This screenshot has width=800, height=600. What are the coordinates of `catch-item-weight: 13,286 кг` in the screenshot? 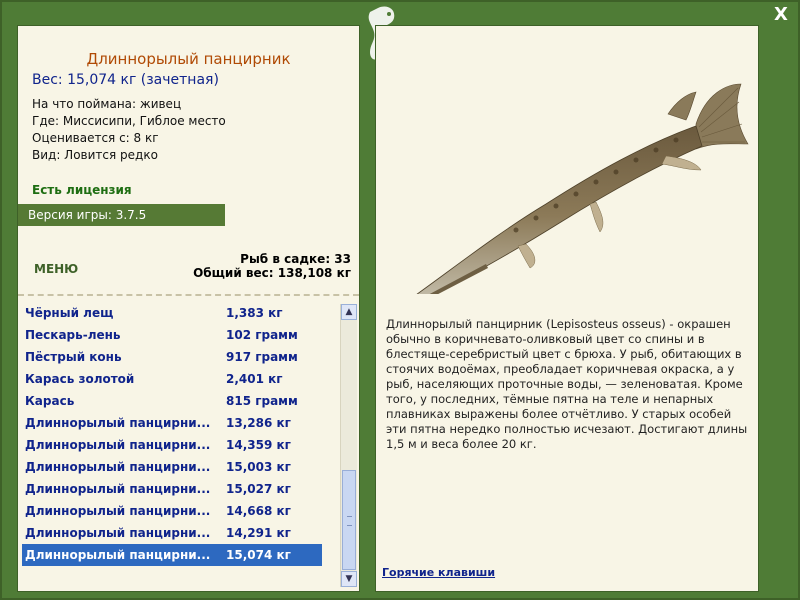 It's located at (258, 423).